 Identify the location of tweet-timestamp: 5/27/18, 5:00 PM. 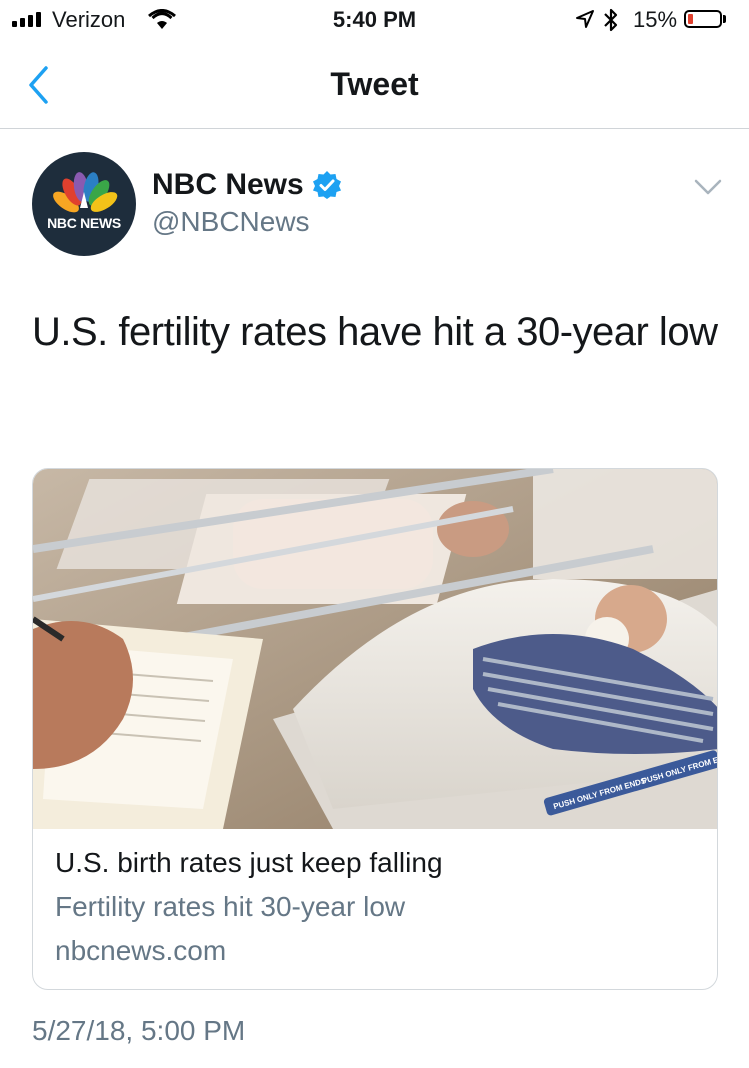
(139, 1030).